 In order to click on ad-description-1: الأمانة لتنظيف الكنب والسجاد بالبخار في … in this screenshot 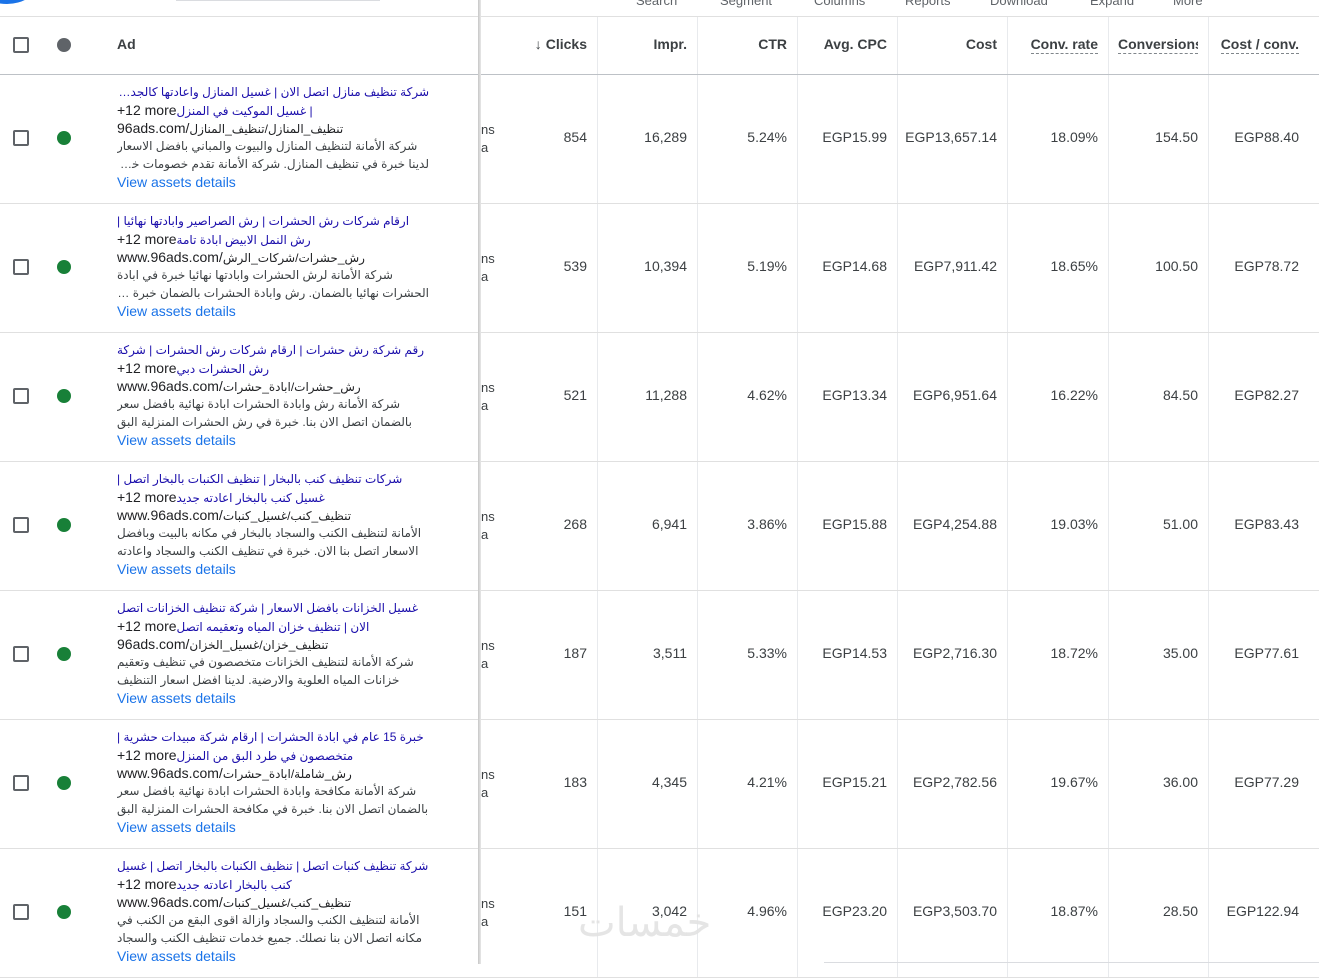, I will do `click(269, 533)`.